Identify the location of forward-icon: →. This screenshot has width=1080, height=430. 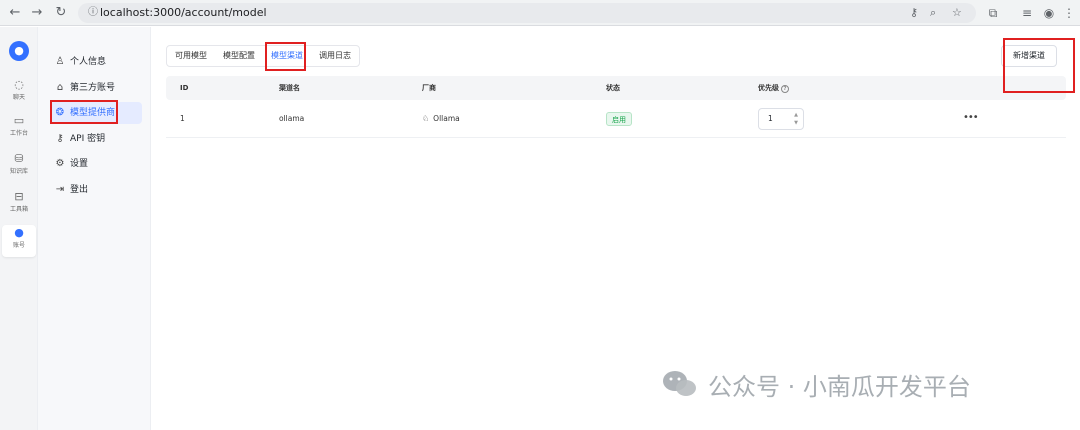
(37, 13).